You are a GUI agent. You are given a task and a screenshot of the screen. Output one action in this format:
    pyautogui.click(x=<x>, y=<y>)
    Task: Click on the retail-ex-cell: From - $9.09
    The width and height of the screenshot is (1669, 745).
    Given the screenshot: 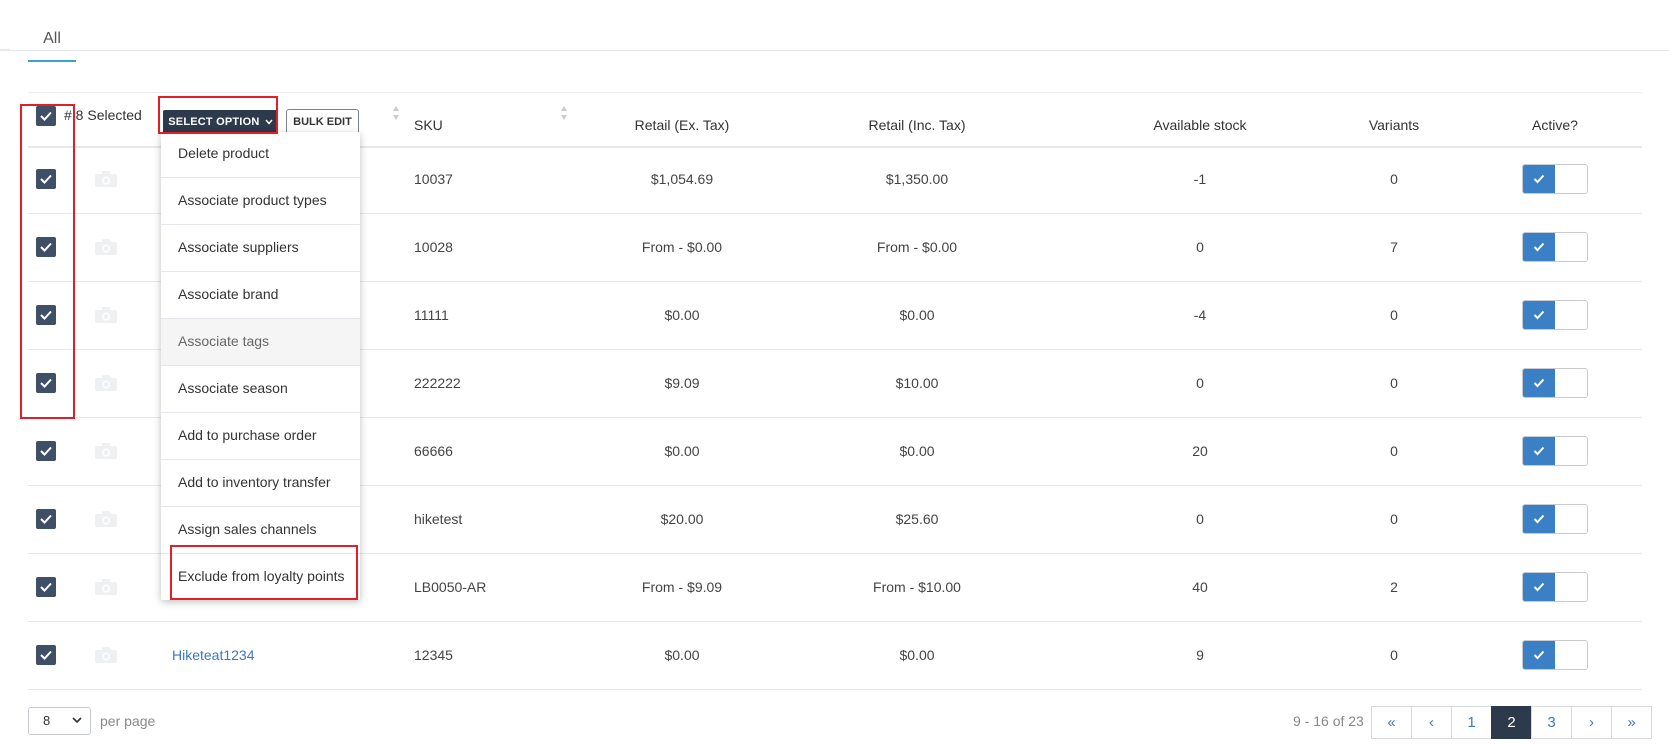 What is the action you would take?
    pyautogui.click(x=682, y=587)
    